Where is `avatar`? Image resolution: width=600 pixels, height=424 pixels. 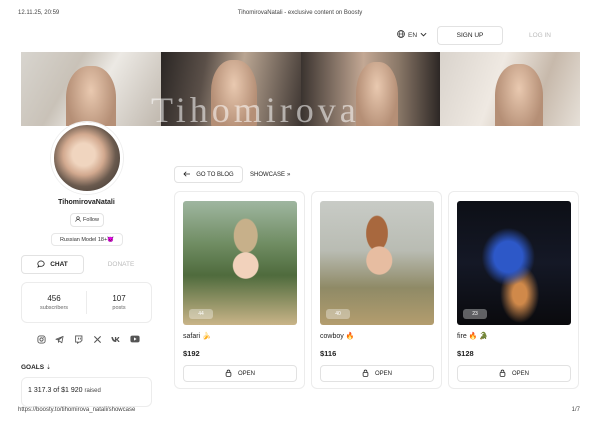 avatar is located at coordinates (87, 158).